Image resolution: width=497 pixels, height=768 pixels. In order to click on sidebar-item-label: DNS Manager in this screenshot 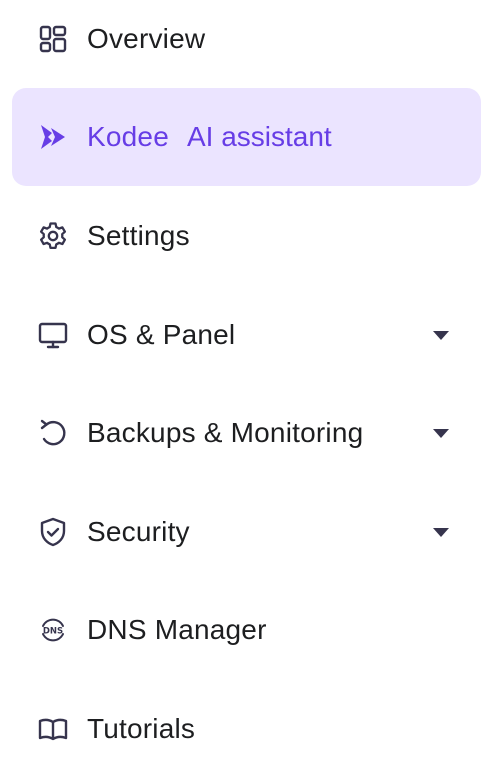, I will do `click(177, 629)`.